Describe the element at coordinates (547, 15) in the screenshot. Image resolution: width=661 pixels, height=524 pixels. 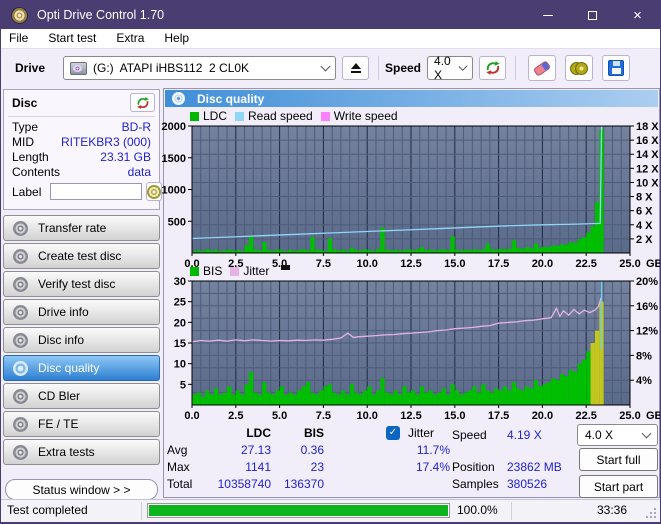
I see `minimize-button` at that location.